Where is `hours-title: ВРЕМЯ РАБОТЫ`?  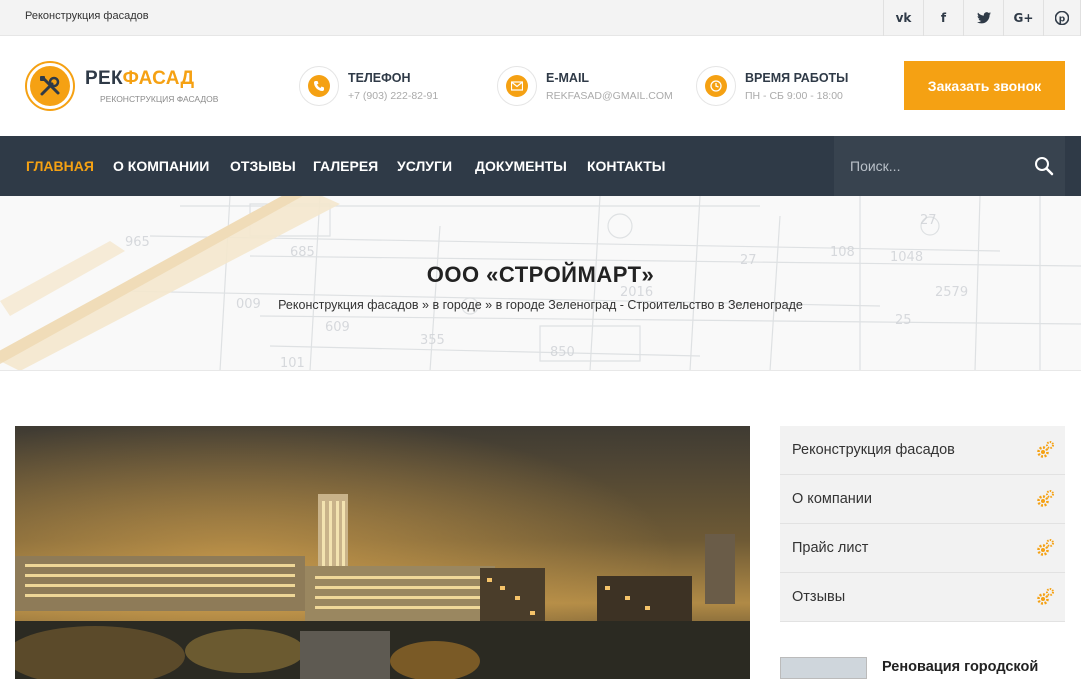
hours-title: ВРЕМЯ РАБОТЫ is located at coordinates (797, 78).